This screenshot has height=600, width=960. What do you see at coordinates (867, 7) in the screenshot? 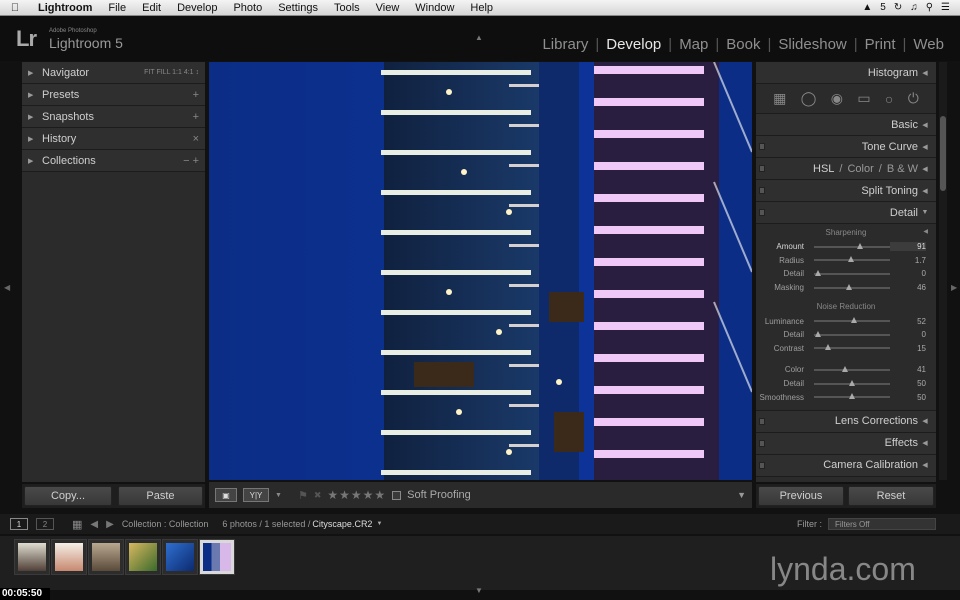
I see `adobe-icon: ▲` at bounding box center [867, 7].